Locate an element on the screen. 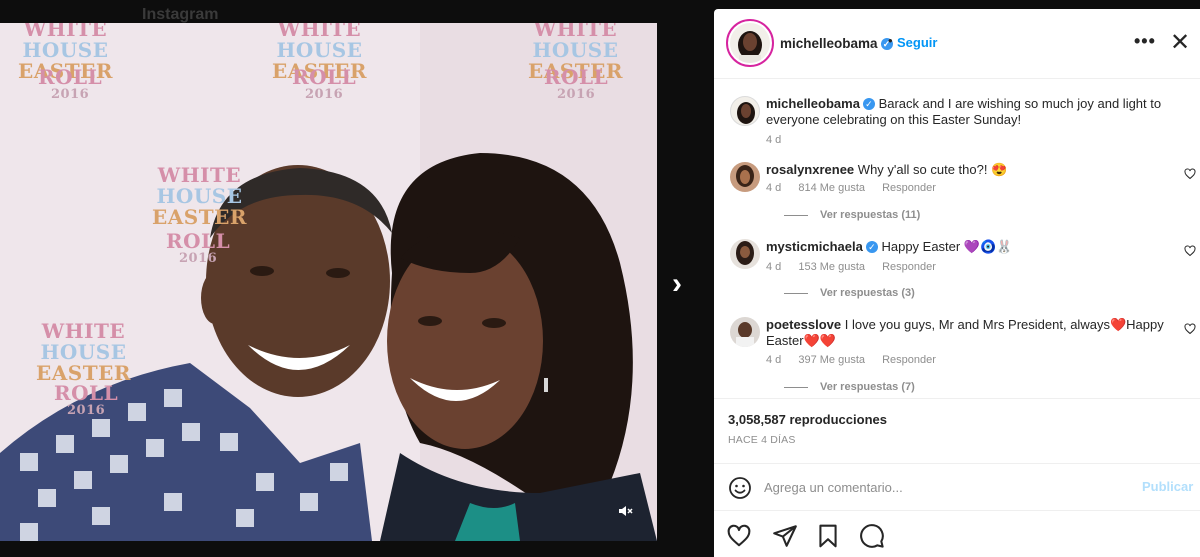  bookmark-icon is located at coordinates (828, 536).